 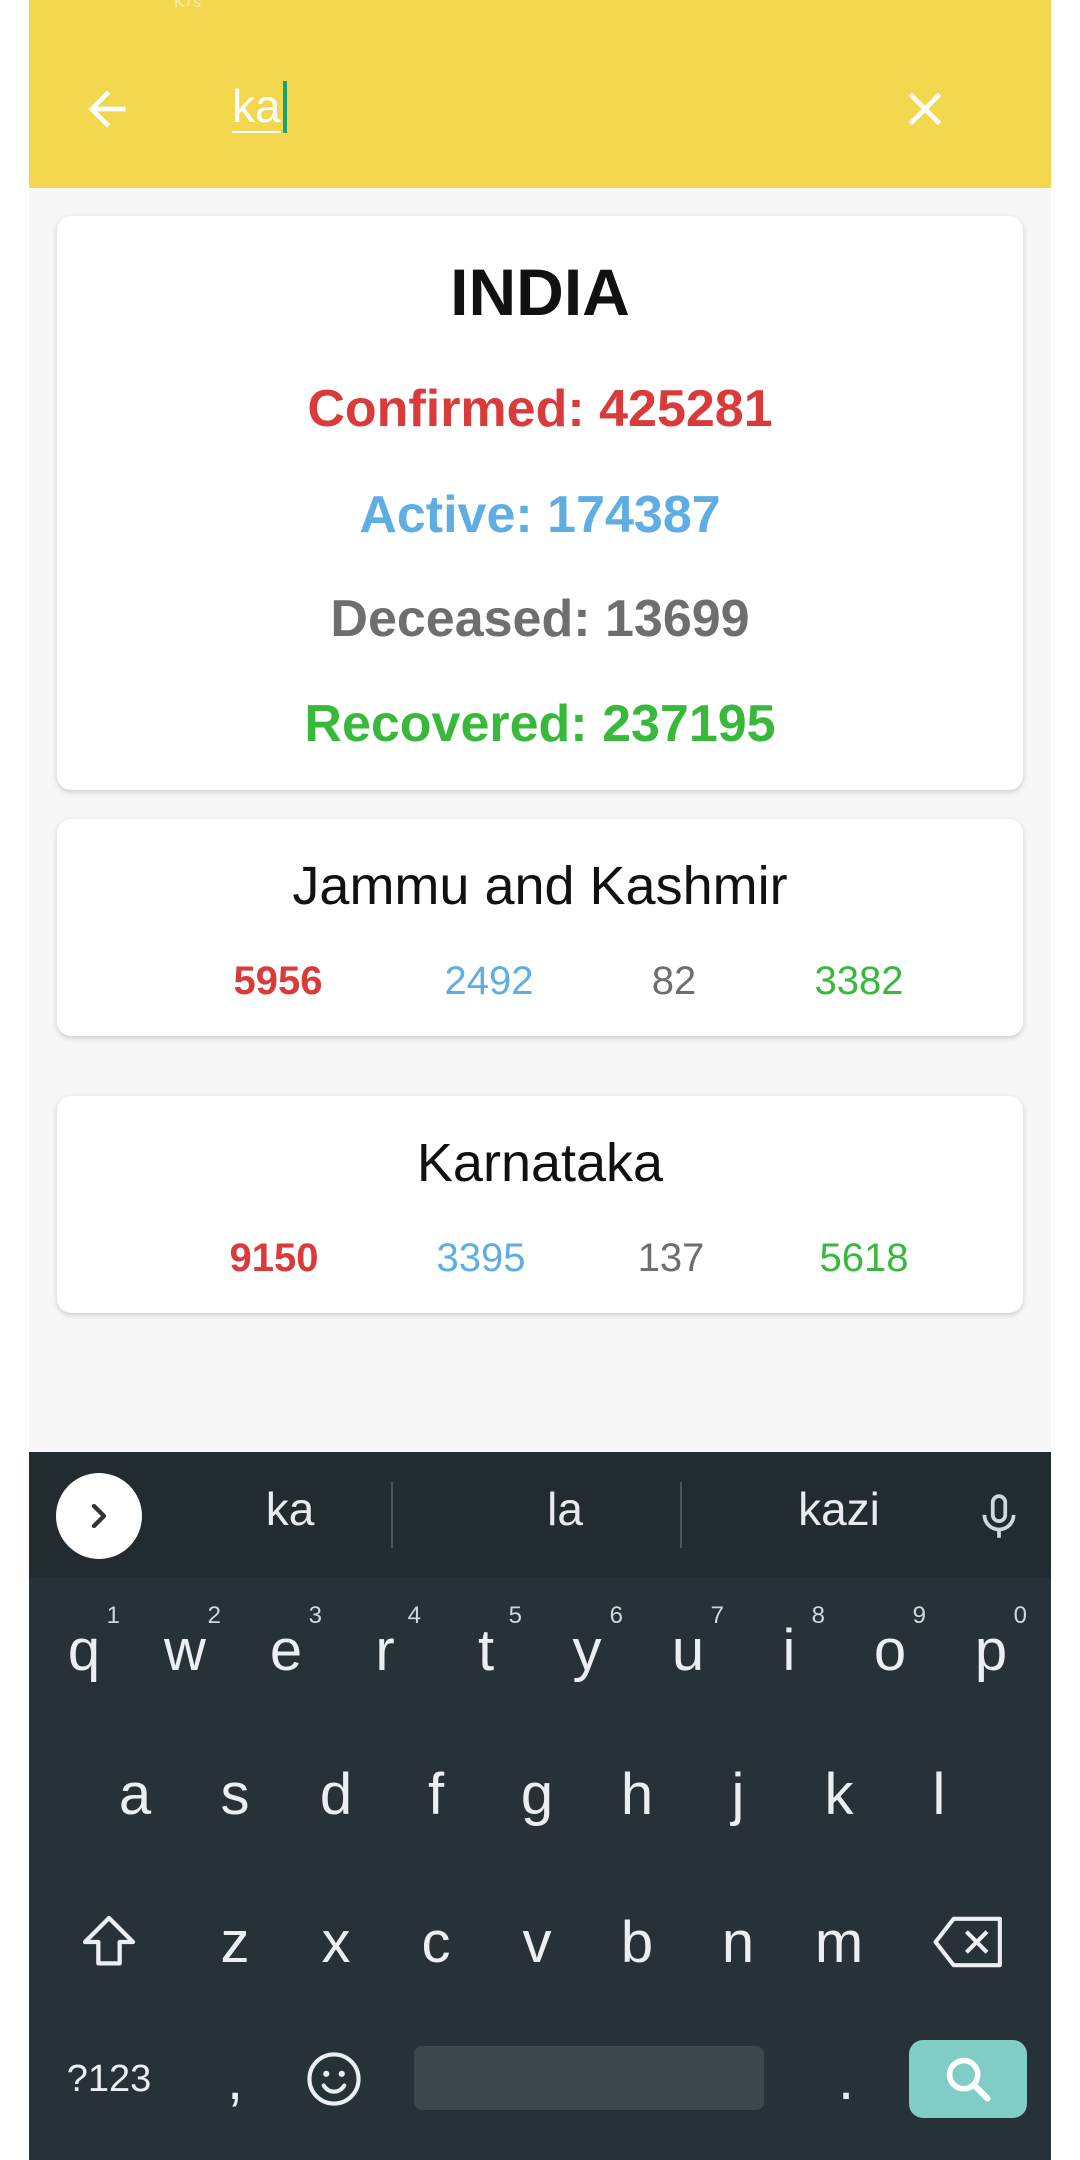 I want to click on country-title: INDIA, so click(x=540, y=292).